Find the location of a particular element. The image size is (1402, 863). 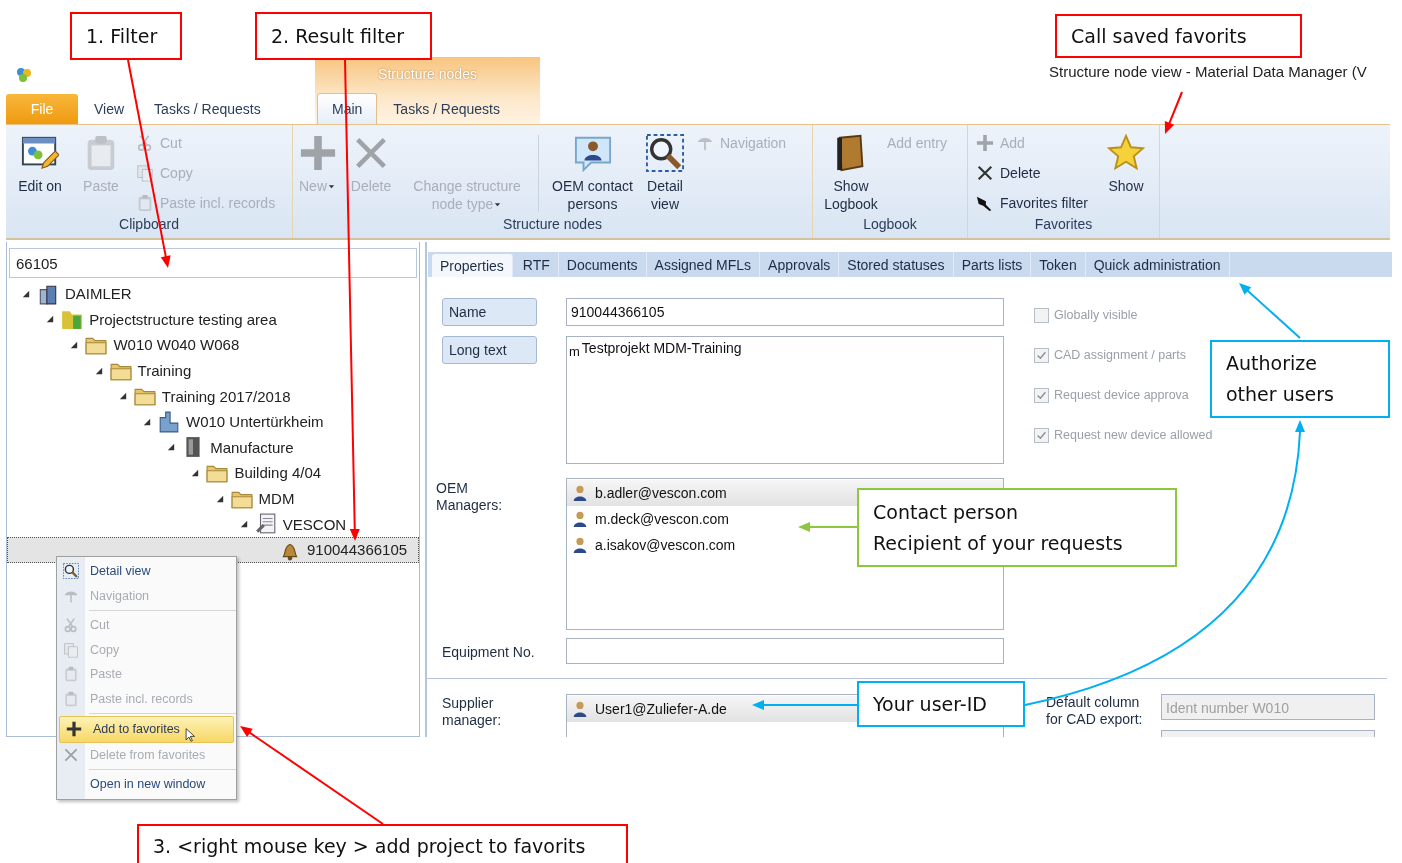

callout-text: other users is located at coordinates (1280, 394).